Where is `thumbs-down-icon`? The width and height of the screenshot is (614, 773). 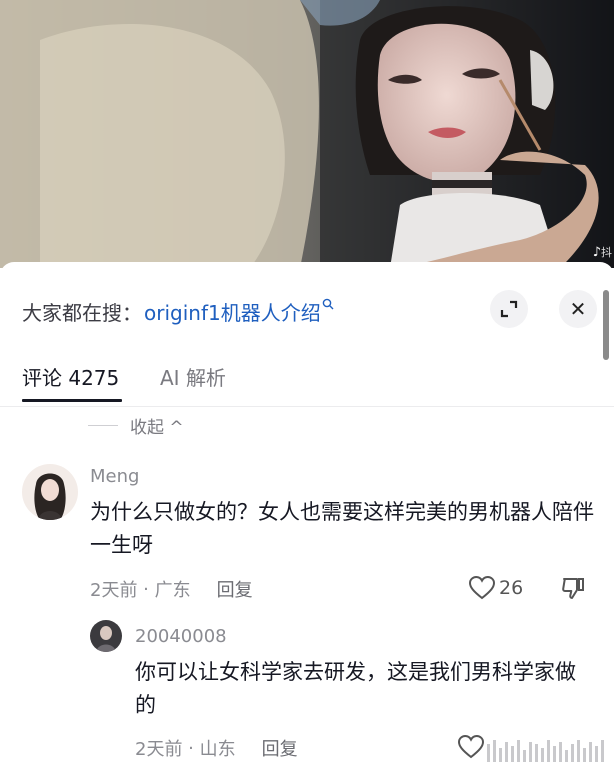 thumbs-down-icon is located at coordinates (573, 588).